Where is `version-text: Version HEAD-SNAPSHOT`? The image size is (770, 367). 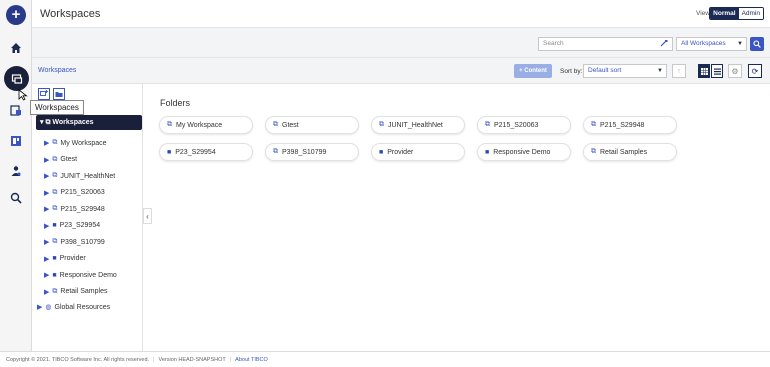
version-text: Version HEAD-SNAPSHOT is located at coordinates (192, 359).